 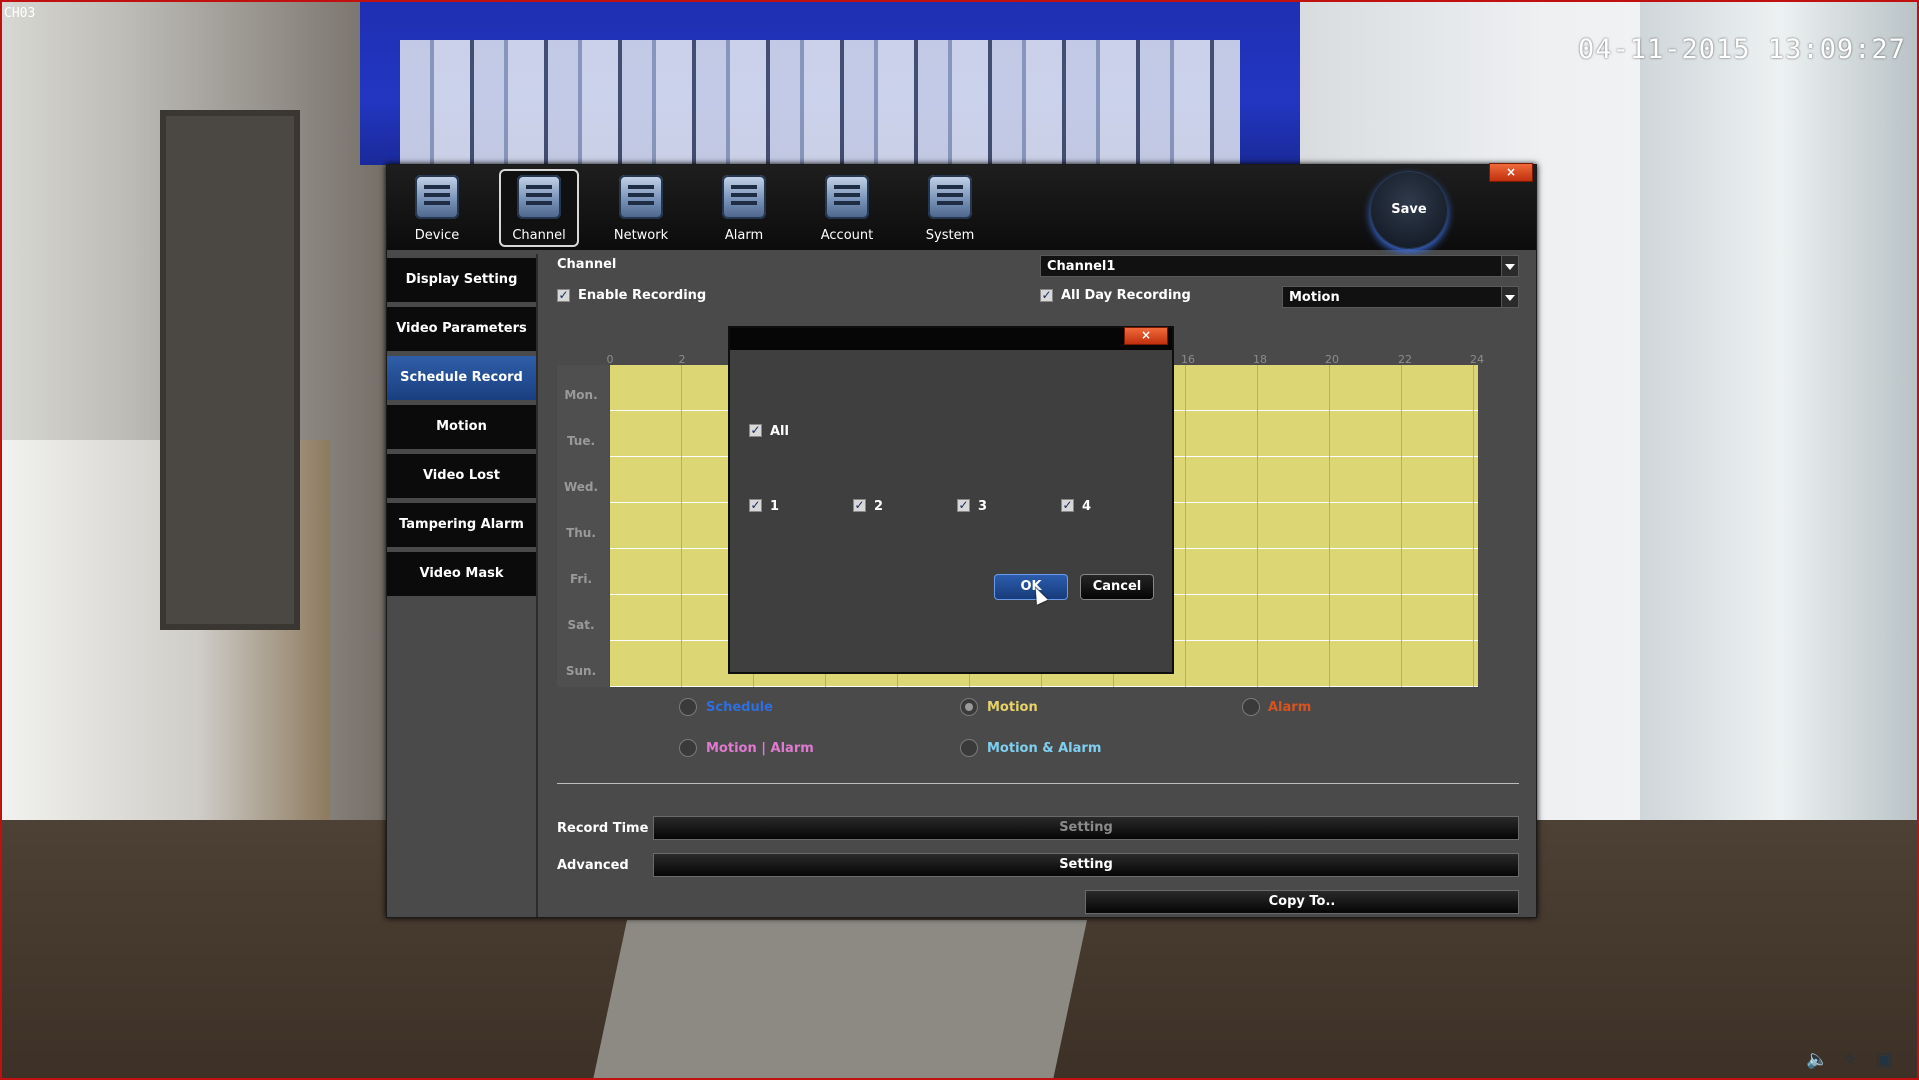 I want to click on day-label: Fri., so click(x=581, y=579).